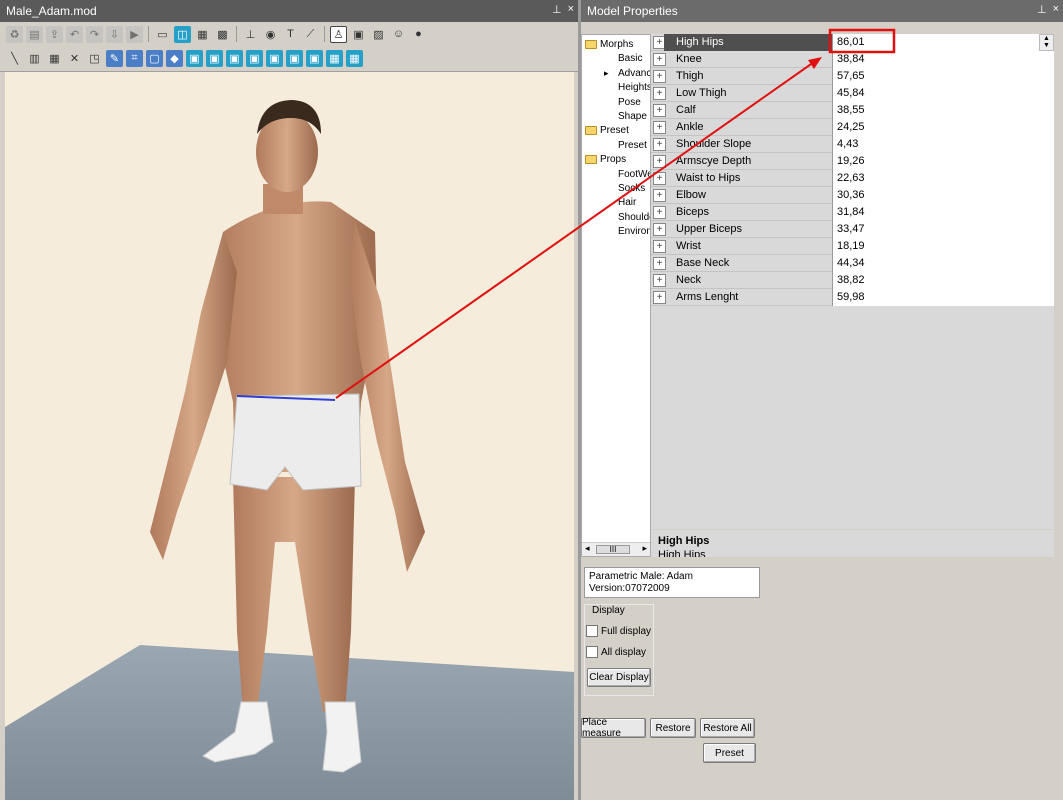 The image size is (1063, 800). What do you see at coordinates (852, 59) in the screenshot?
I see `property-row: + Knee 38,84` at bounding box center [852, 59].